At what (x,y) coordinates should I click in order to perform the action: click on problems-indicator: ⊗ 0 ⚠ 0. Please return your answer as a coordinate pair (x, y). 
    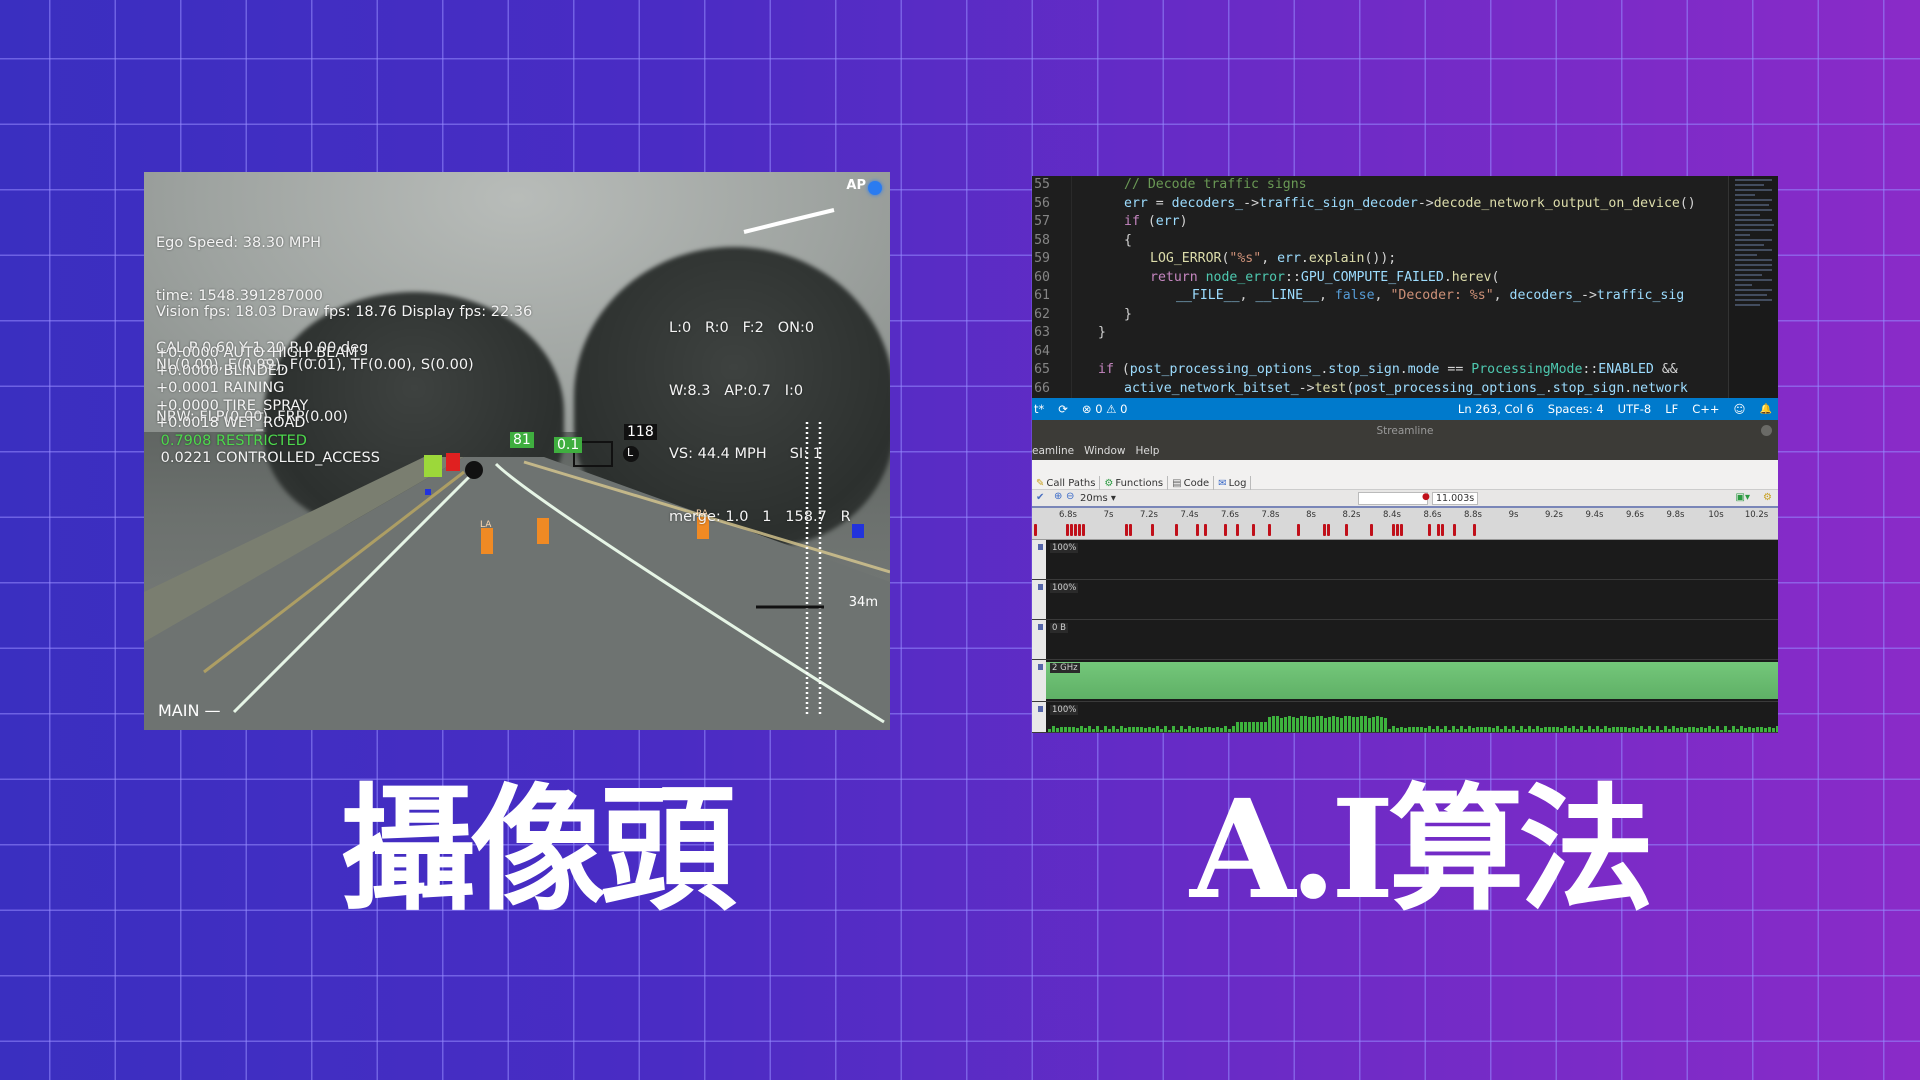
    Looking at the image, I should click on (1105, 409).